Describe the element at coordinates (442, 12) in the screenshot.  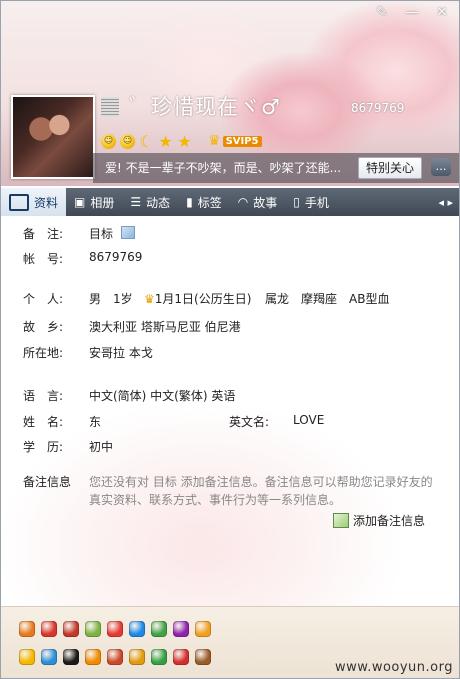
I see `close-icon: ✕` at that location.